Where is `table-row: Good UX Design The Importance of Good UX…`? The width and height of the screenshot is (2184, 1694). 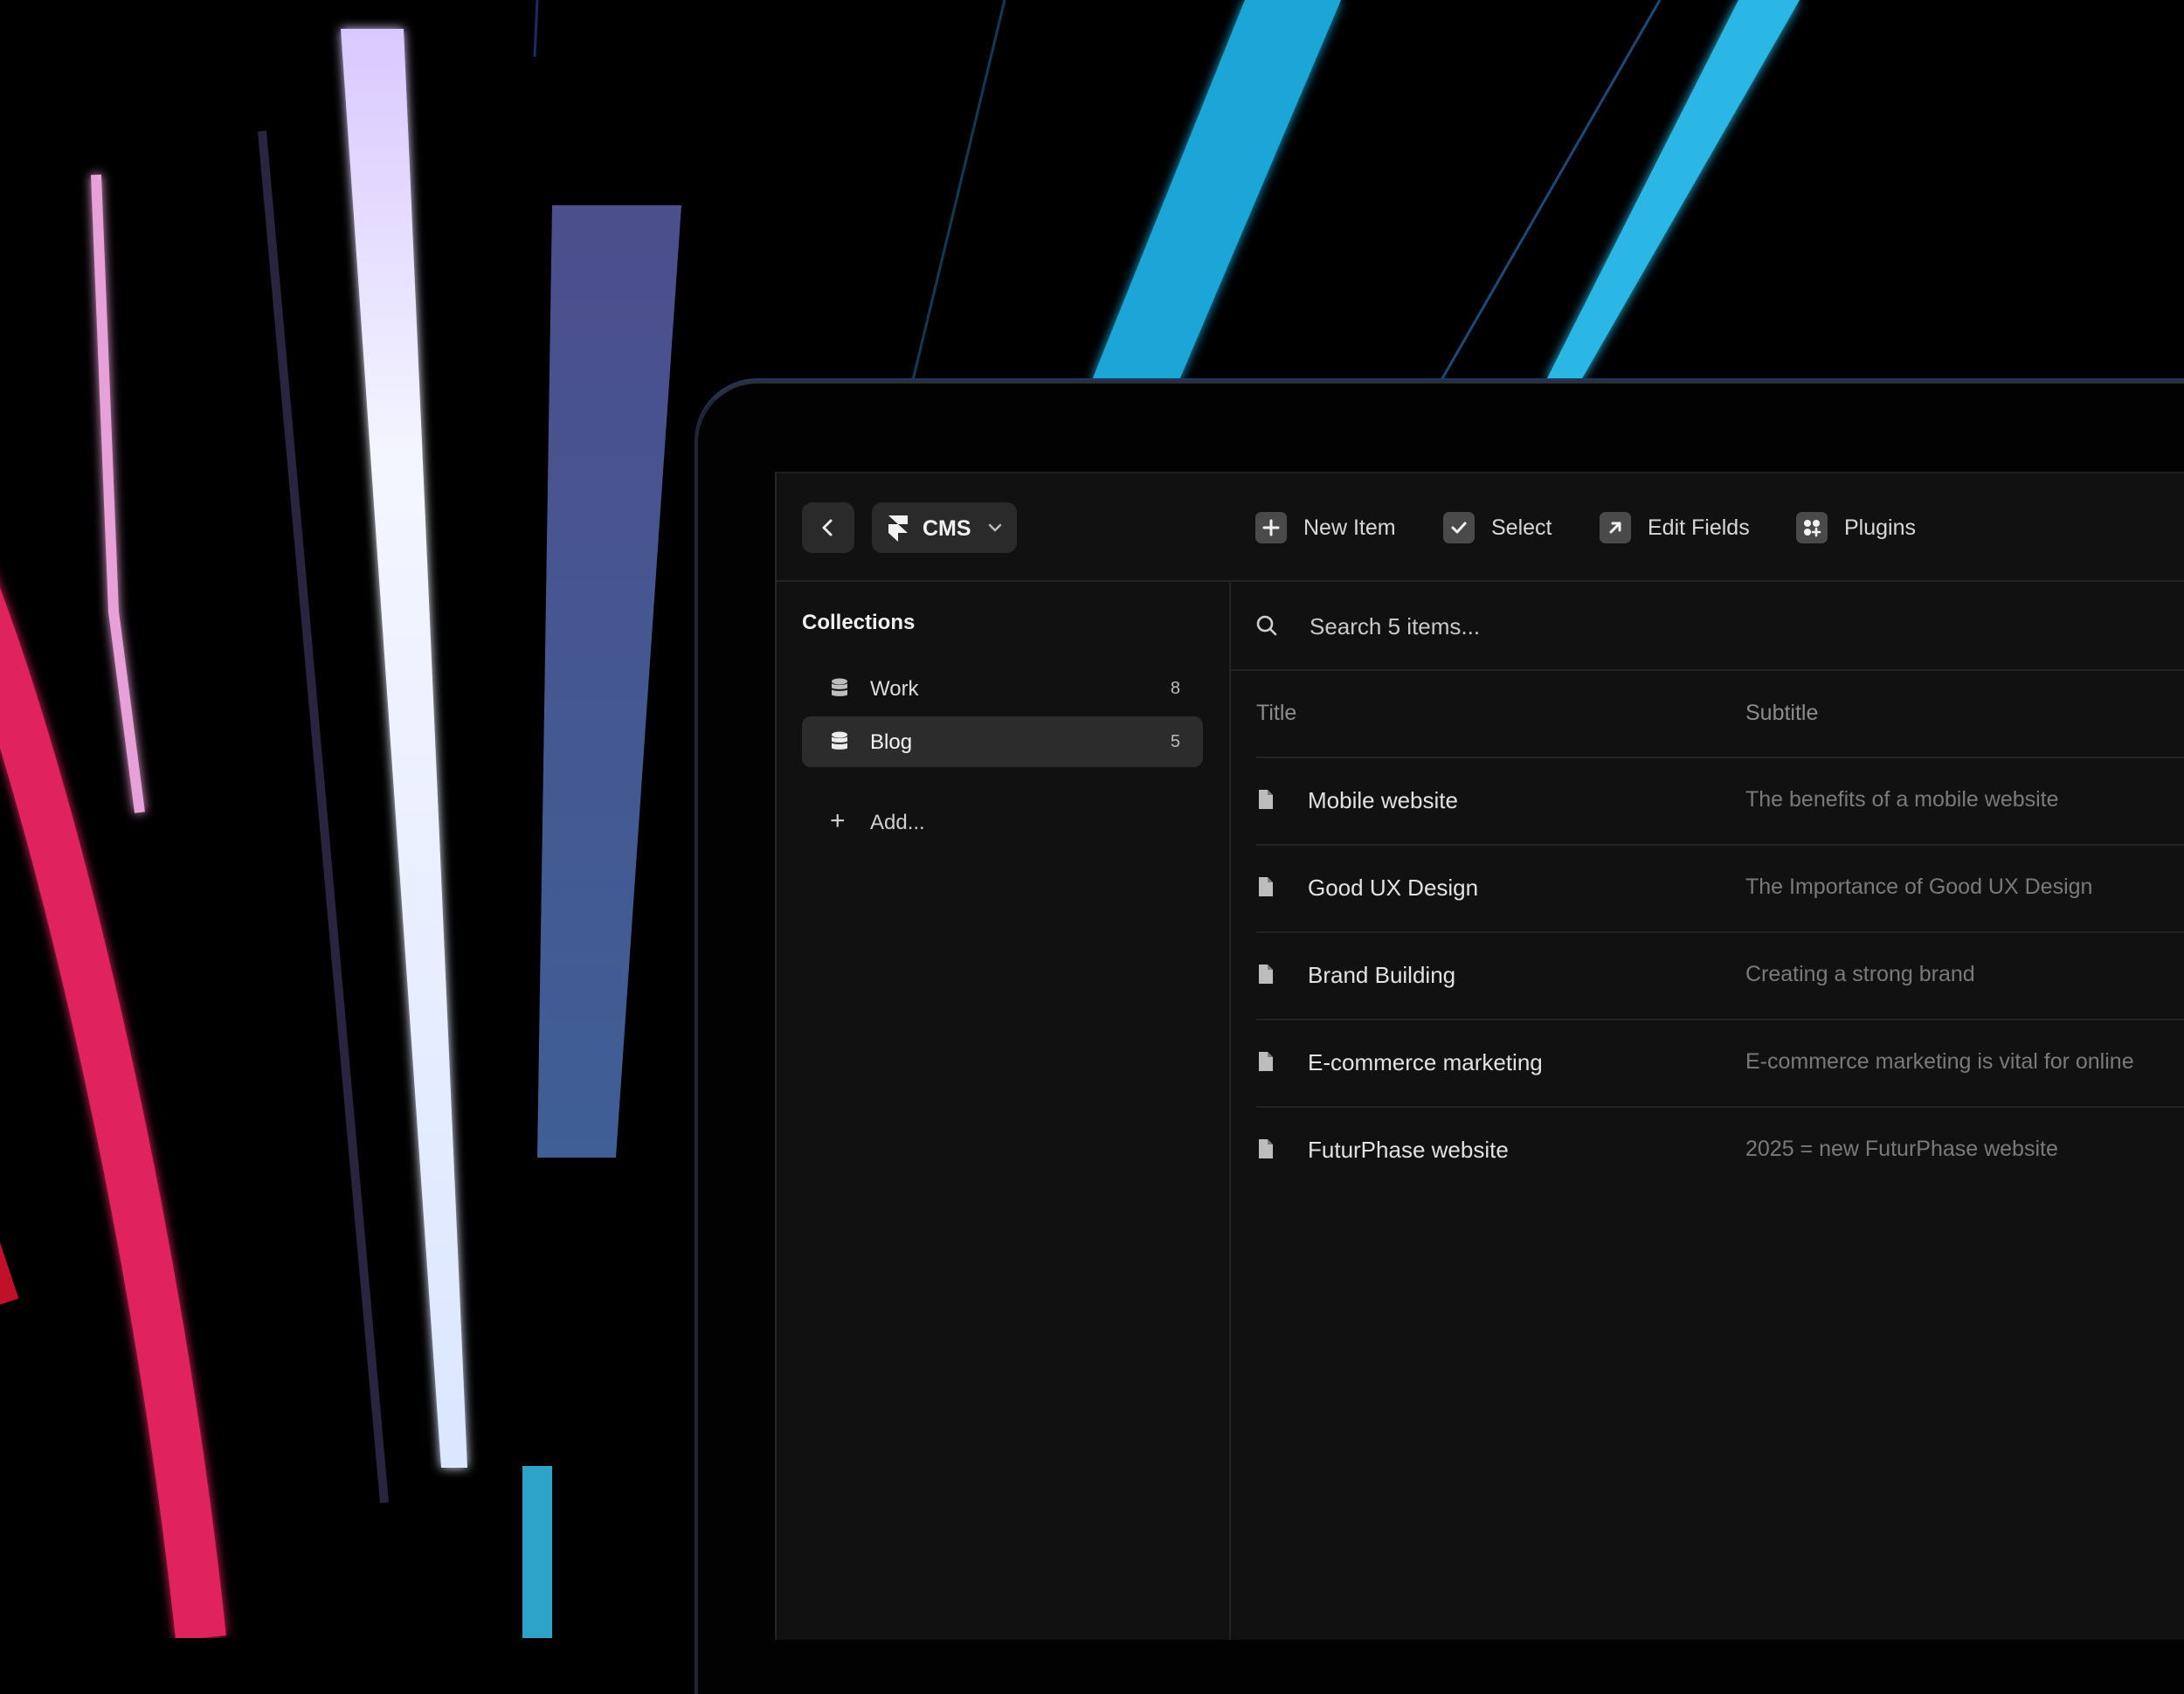 table-row: Good UX Design The Importance of Good UX… is located at coordinates (1720, 889).